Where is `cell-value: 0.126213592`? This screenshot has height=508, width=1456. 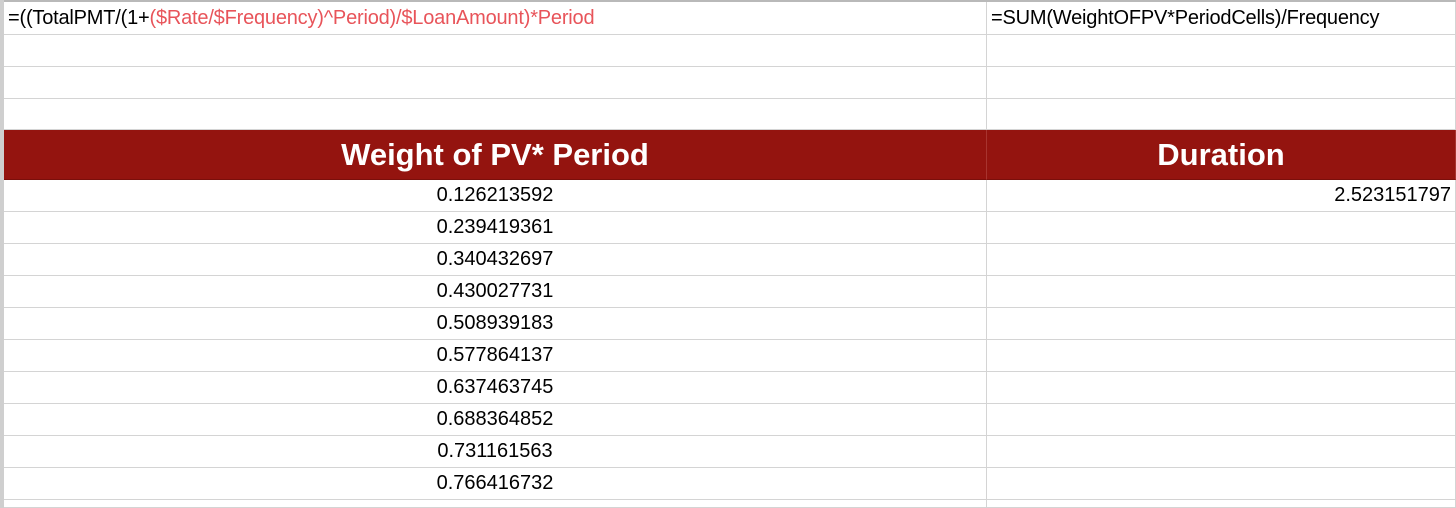 cell-value: 0.126213592 is located at coordinates (495, 195).